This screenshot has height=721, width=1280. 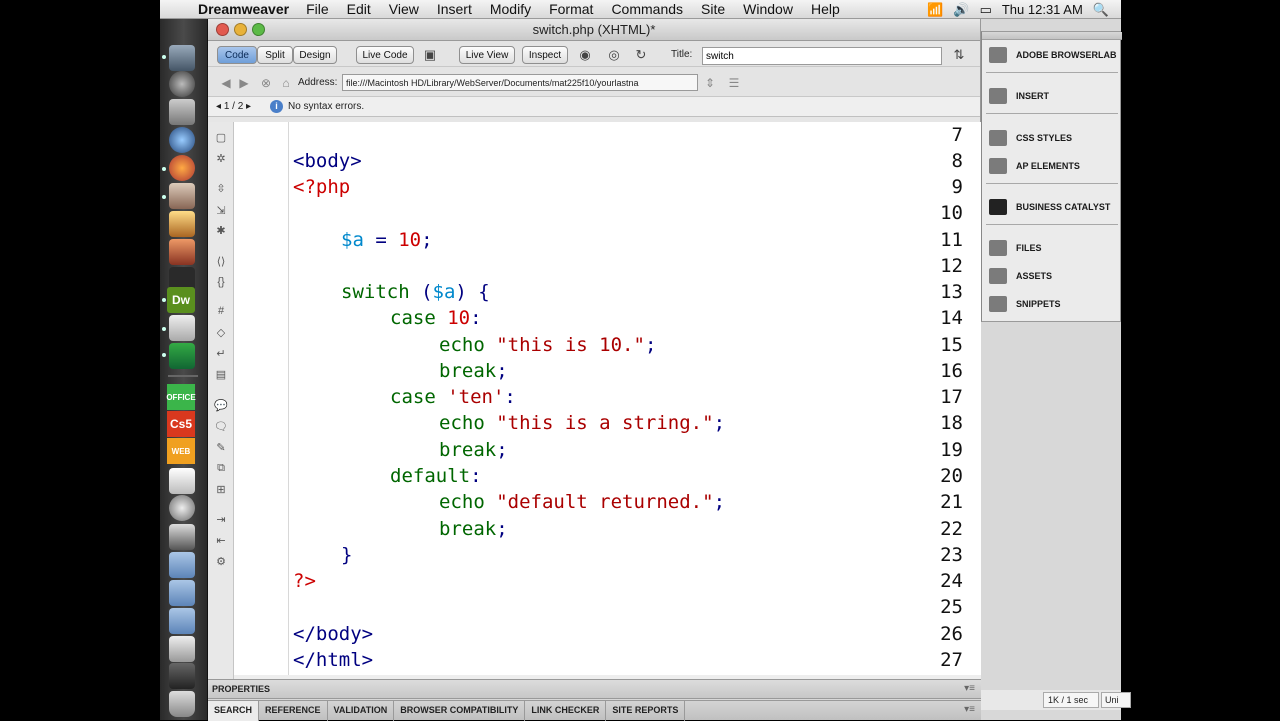 I want to click on panel-css-styles: CSS STYLES, so click(x=1052, y=138).